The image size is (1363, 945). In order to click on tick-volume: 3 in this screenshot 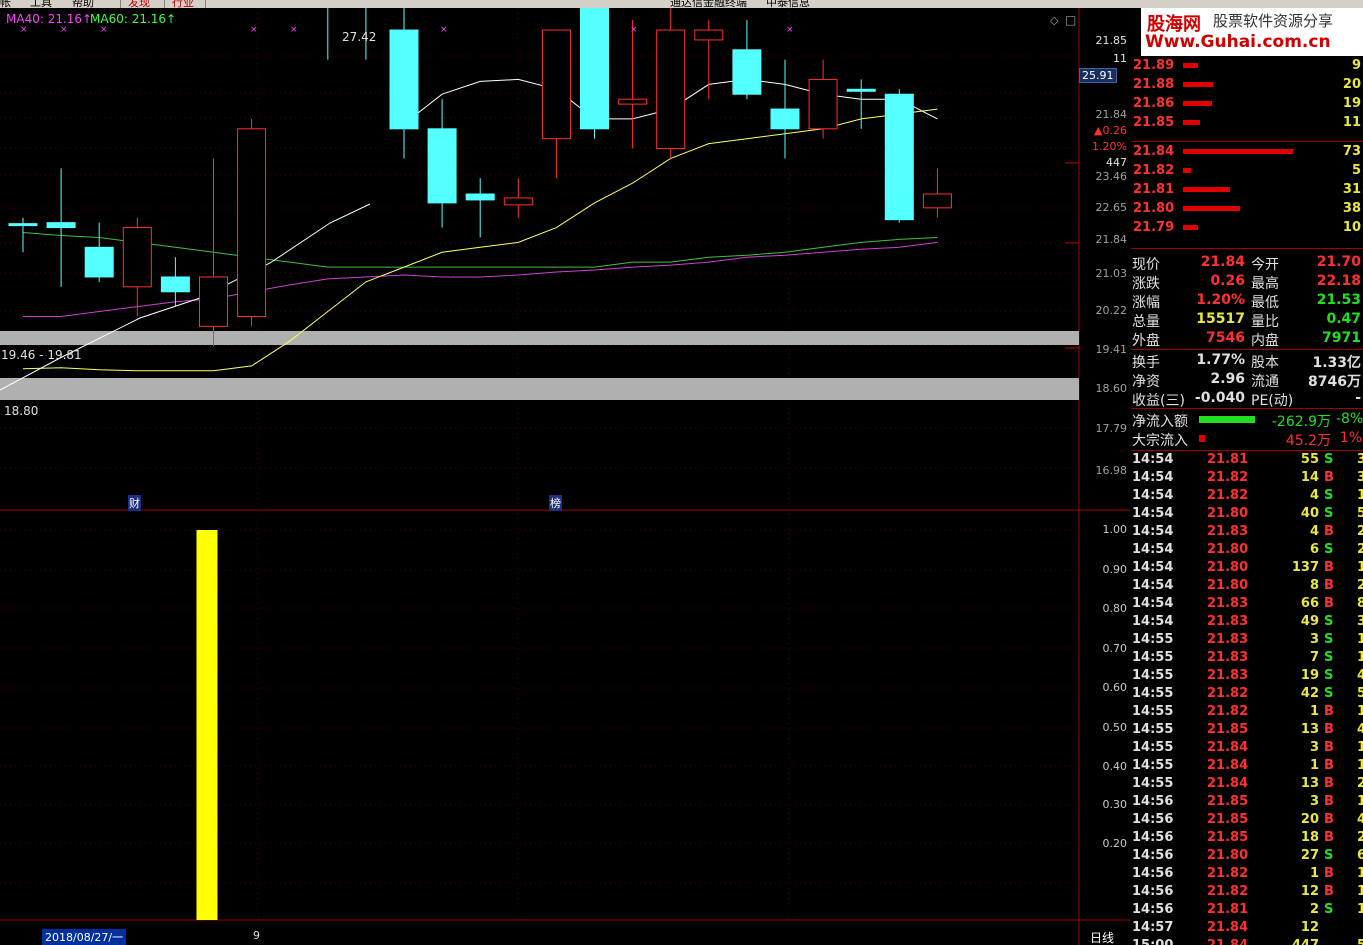, I will do `click(1314, 801)`.